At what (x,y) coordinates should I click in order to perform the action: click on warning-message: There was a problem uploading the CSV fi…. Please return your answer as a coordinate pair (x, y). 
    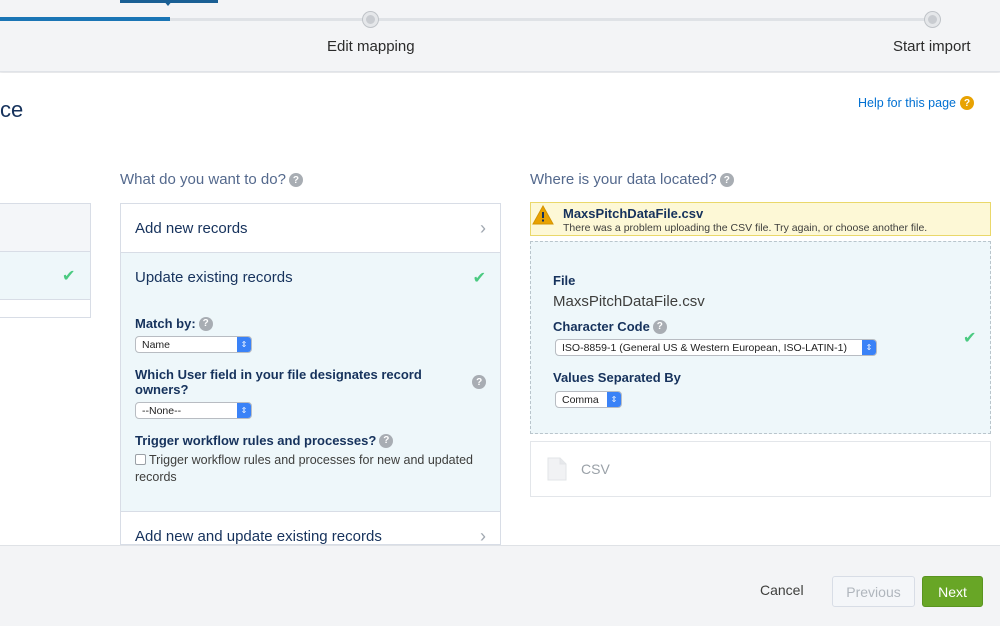
    Looking at the image, I should click on (745, 228).